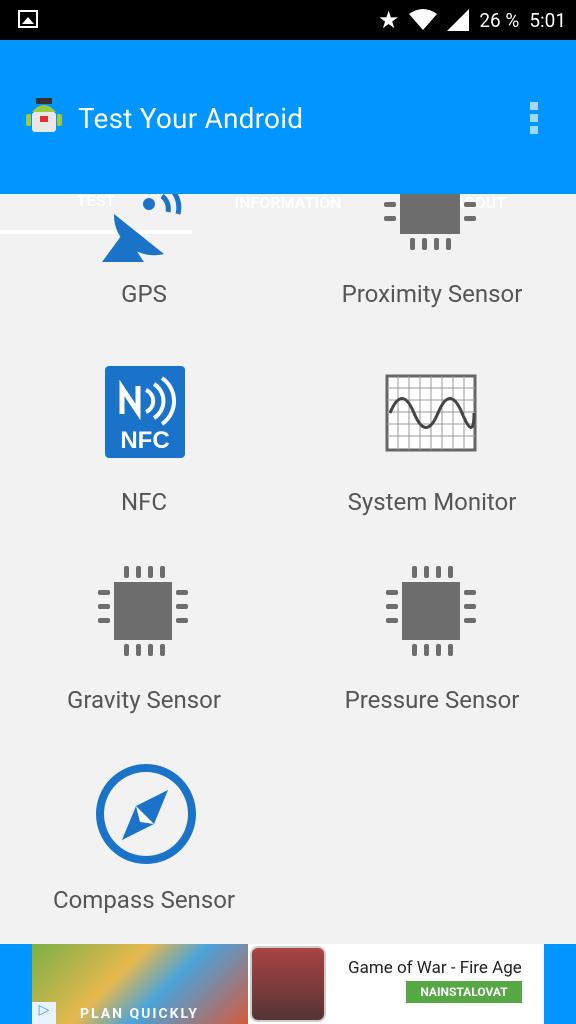  I want to click on ad-app-name: Game of War - Fire Age, so click(435, 968).